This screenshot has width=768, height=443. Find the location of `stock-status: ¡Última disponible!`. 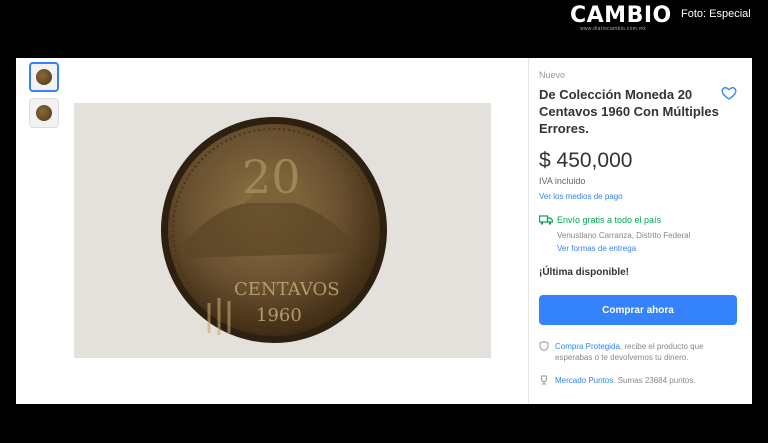

stock-status: ¡Última disponible! is located at coordinates (584, 272).